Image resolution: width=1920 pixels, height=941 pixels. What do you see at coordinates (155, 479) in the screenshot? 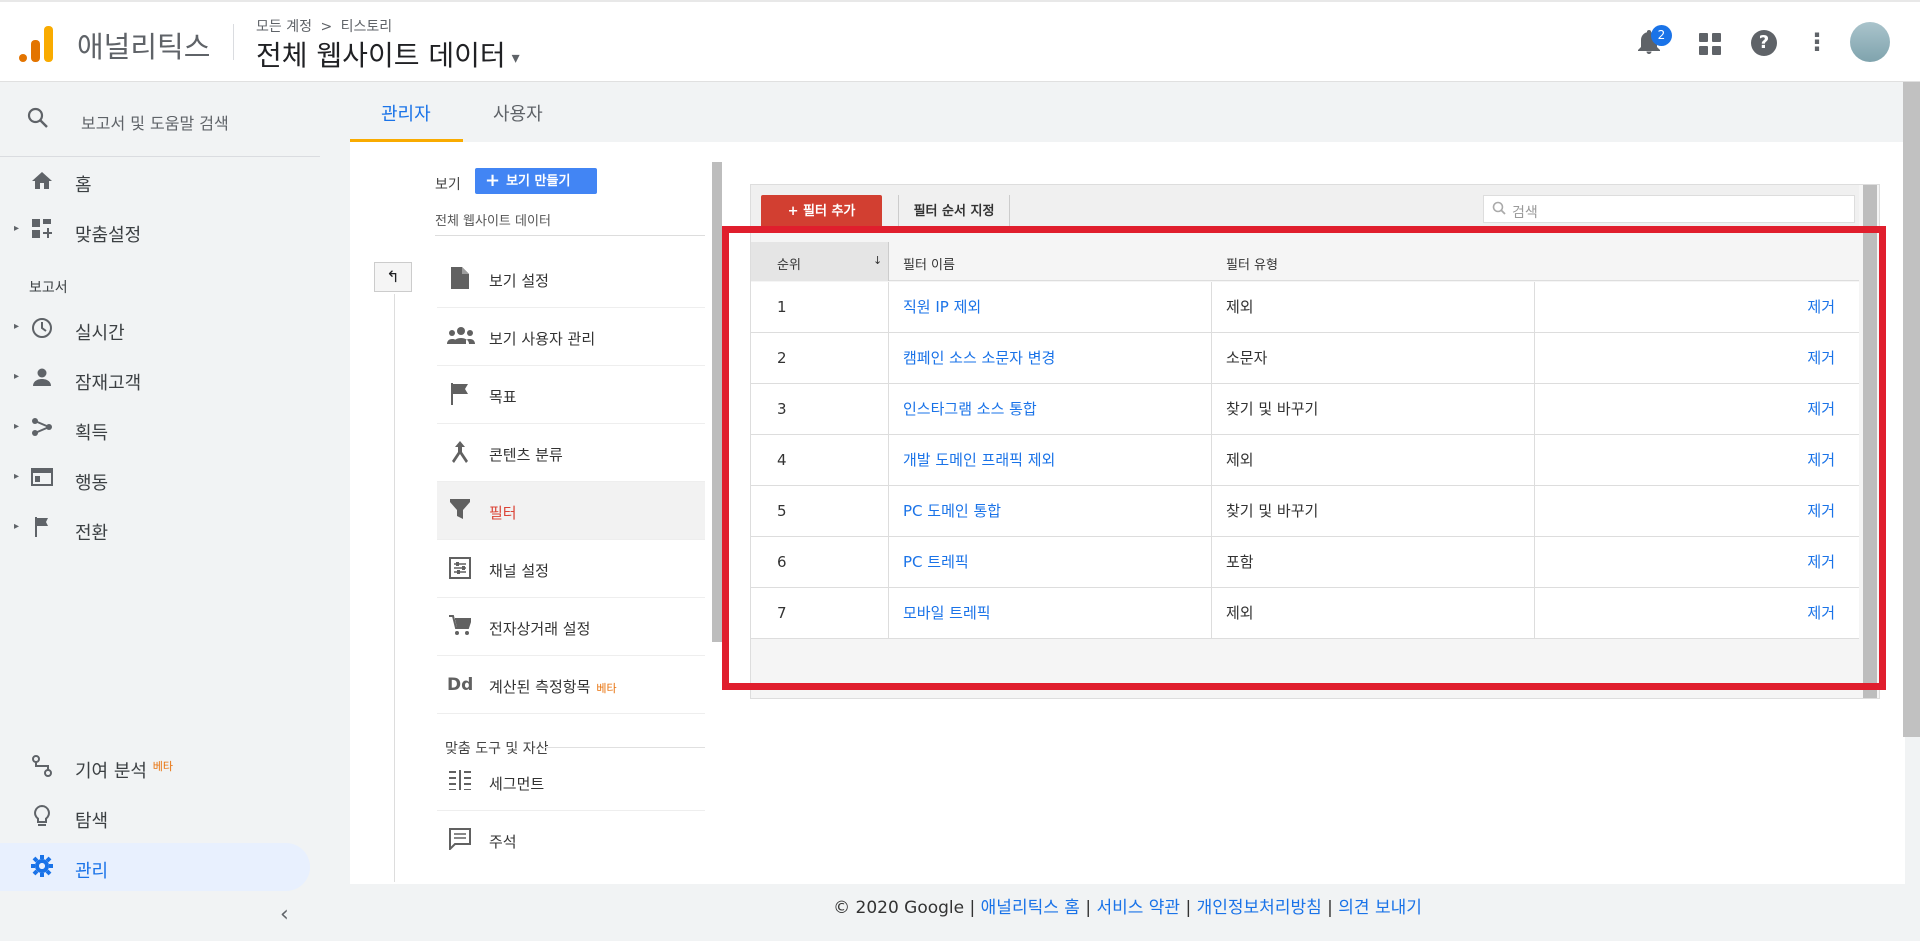
I see `sidebar-item-behavior: ▸ 행동` at bounding box center [155, 479].